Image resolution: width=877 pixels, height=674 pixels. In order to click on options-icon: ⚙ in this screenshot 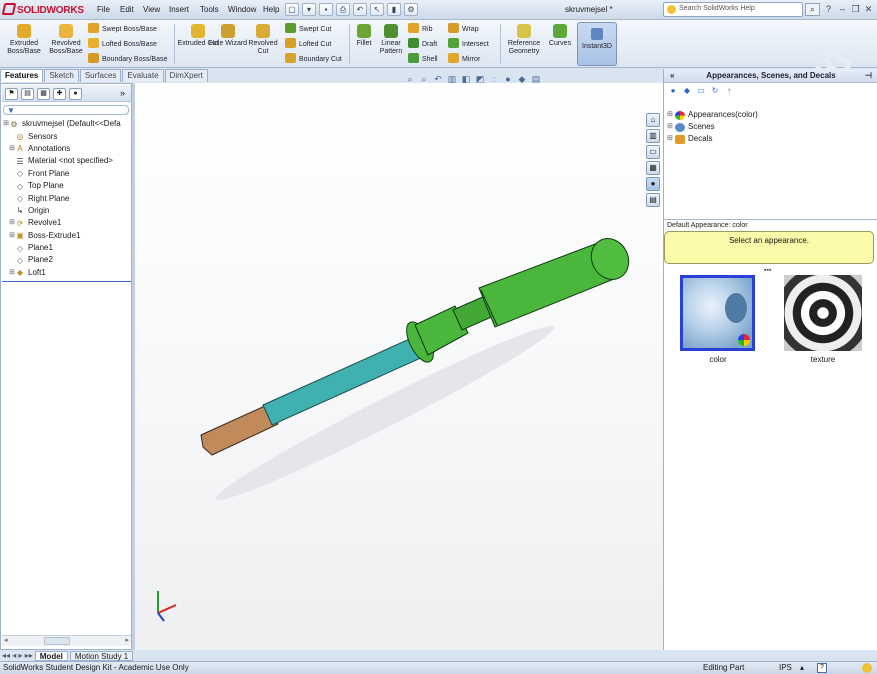, I will do `click(411, 9)`.